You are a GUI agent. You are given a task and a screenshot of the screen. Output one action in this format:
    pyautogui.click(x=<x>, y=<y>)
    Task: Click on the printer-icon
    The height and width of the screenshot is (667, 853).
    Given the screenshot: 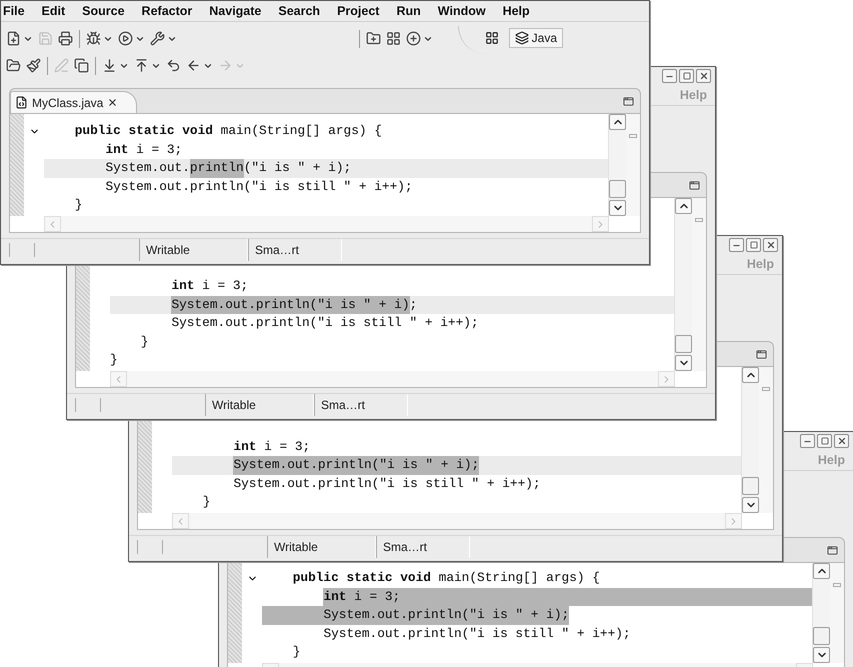 What is the action you would take?
    pyautogui.click(x=65, y=38)
    